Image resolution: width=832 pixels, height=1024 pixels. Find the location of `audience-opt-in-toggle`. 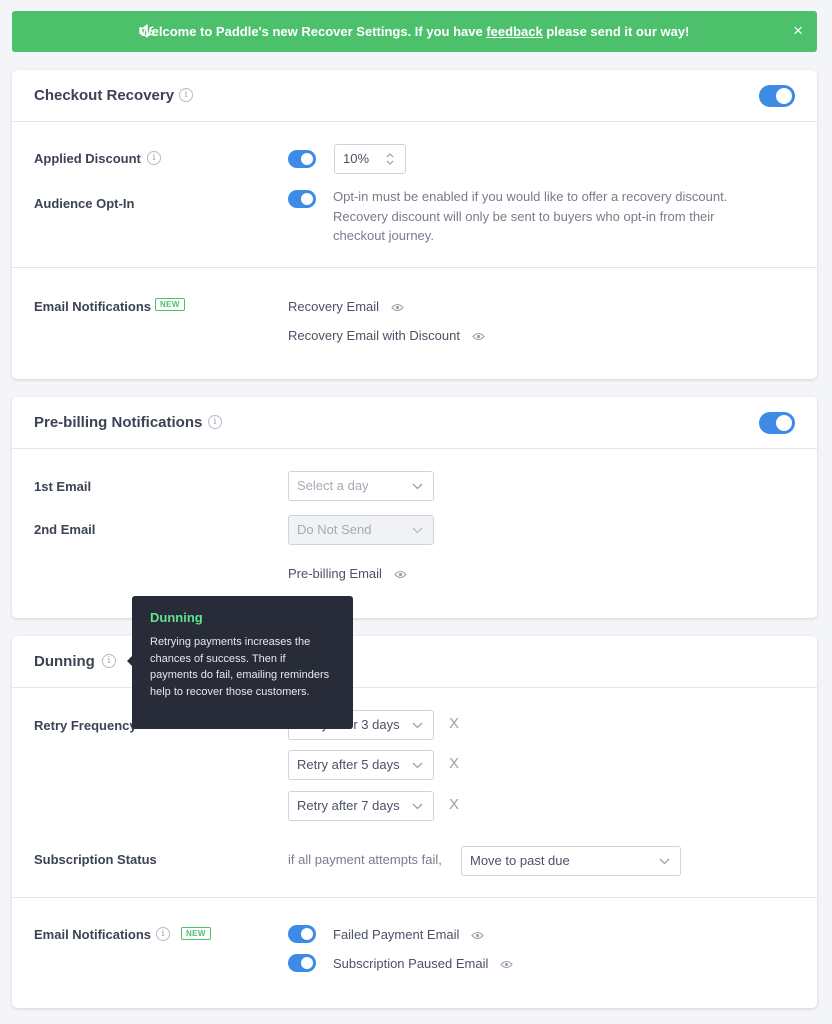

audience-opt-in-toggle is located at coordinates (302, 199).